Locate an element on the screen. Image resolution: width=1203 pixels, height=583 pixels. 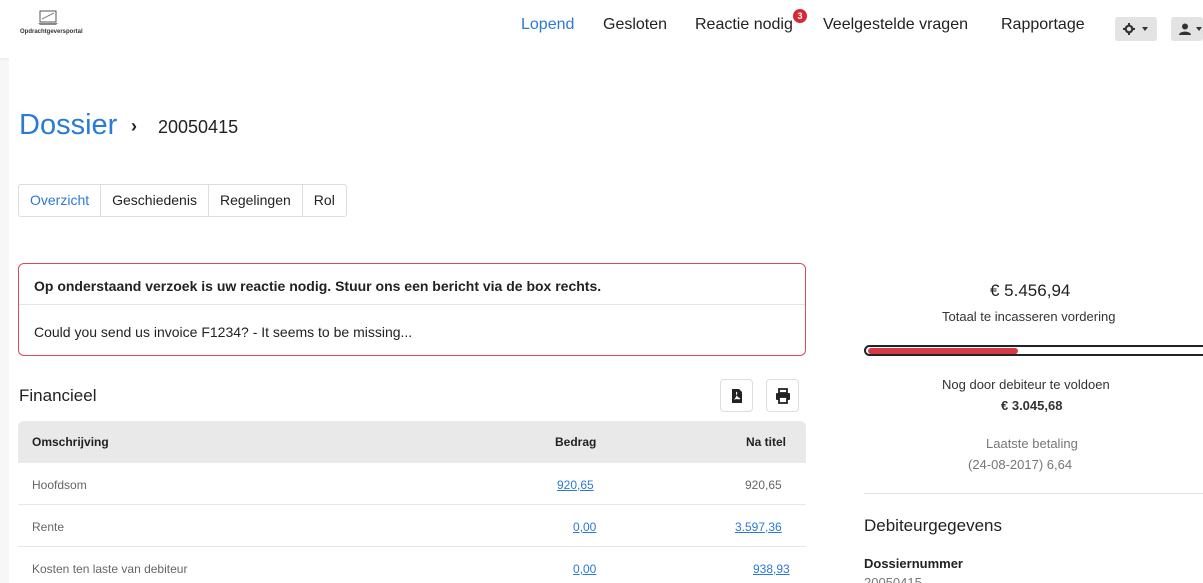
row-after-title-link: 3.597,36 is located at coordinates (758, 527).